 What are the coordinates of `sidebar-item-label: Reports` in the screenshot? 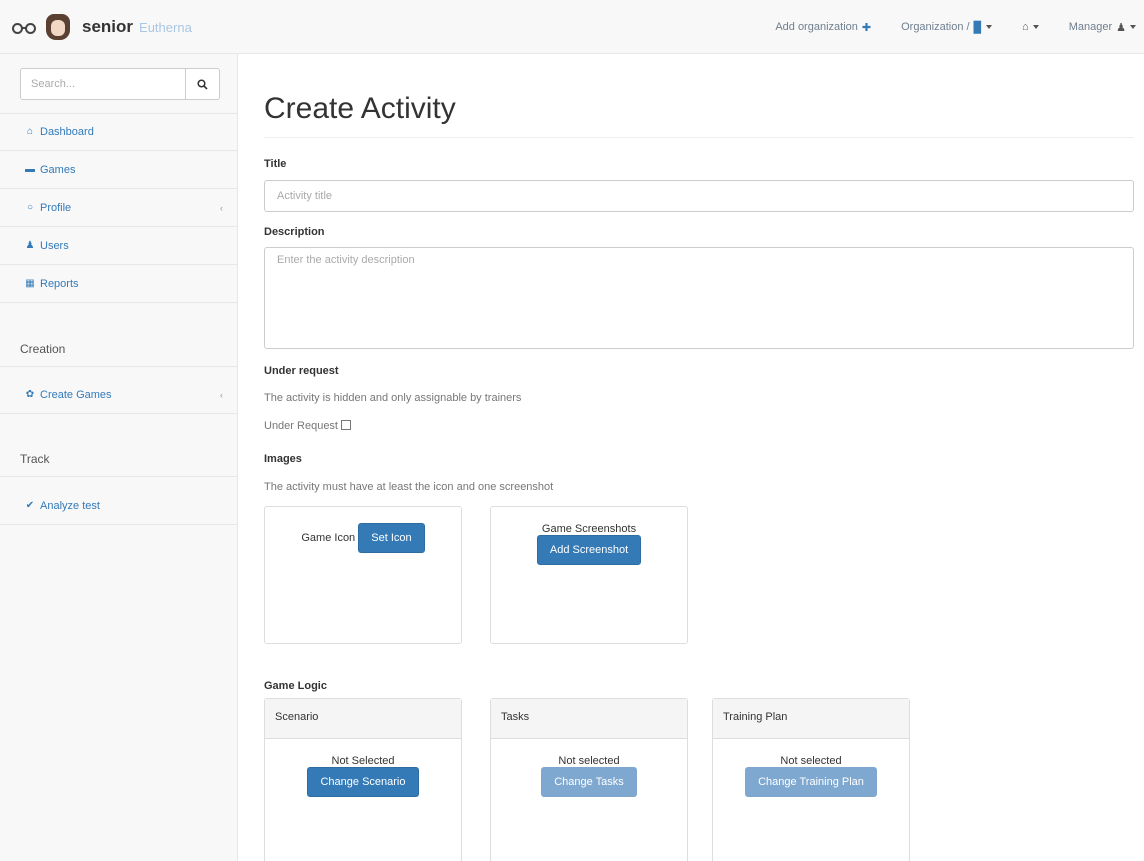 It's located at (59, 283).